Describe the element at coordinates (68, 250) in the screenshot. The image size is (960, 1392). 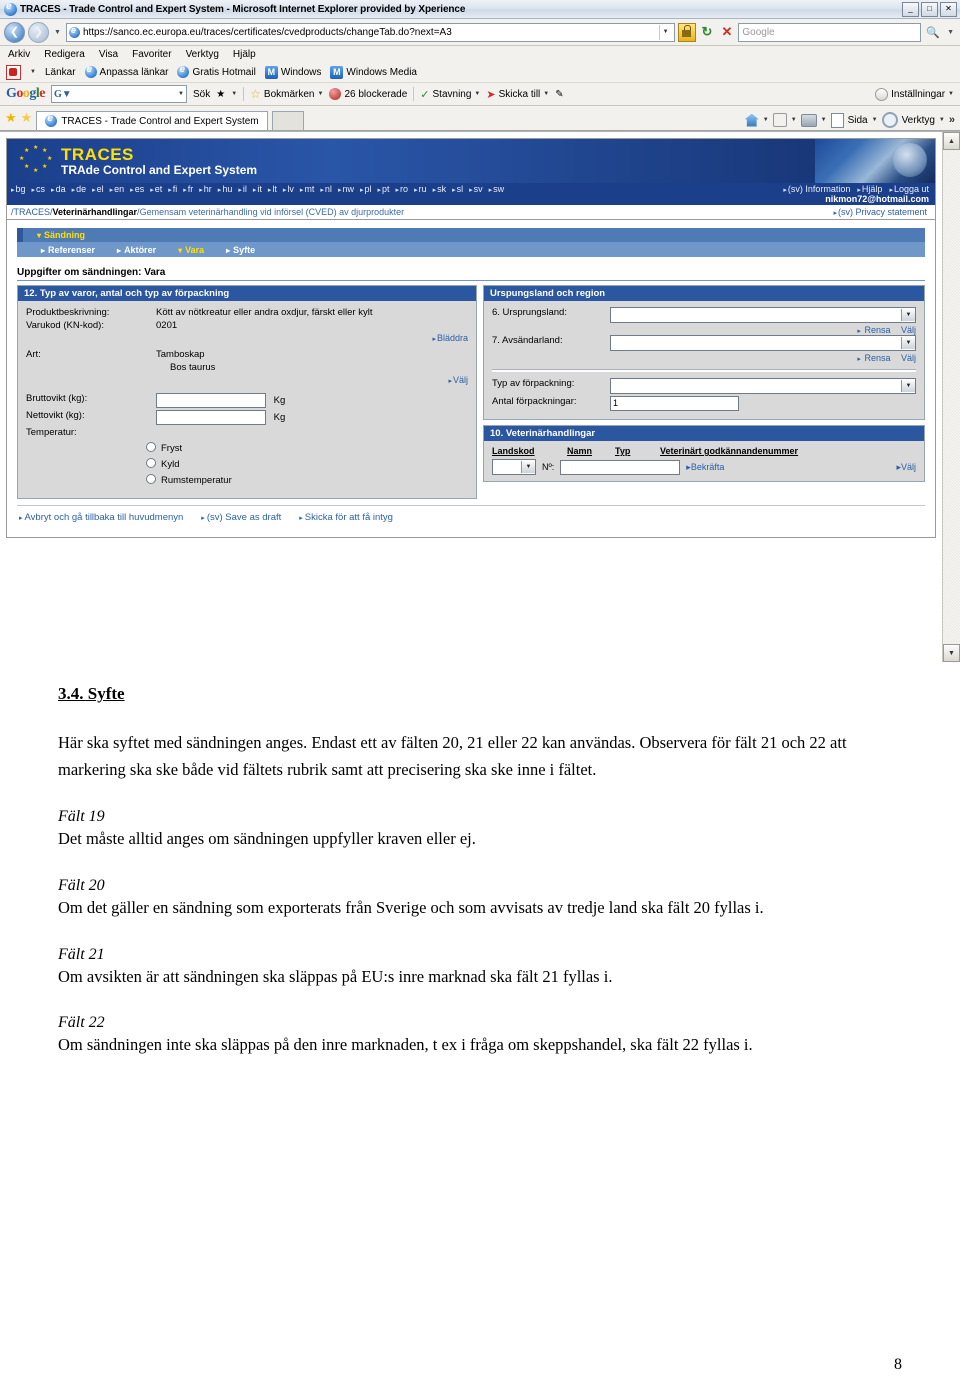
I see `tab-referenser: Referenser` at that location.